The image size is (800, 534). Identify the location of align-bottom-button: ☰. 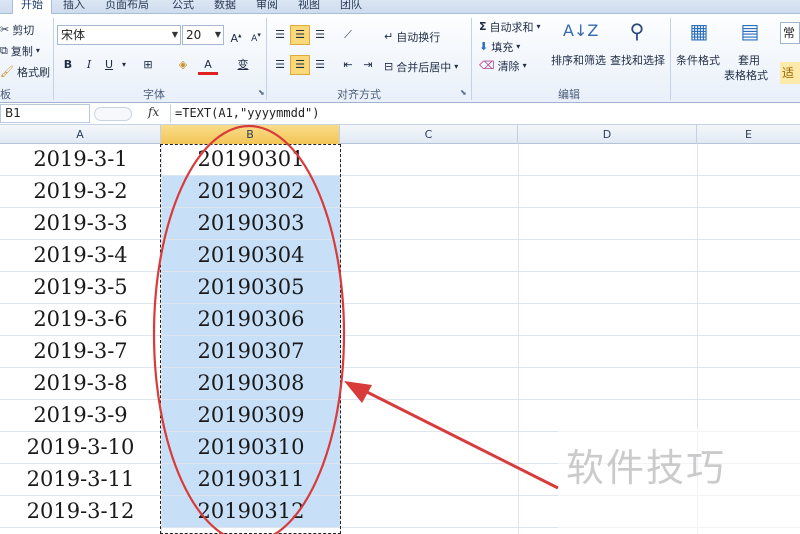
(320, 35).